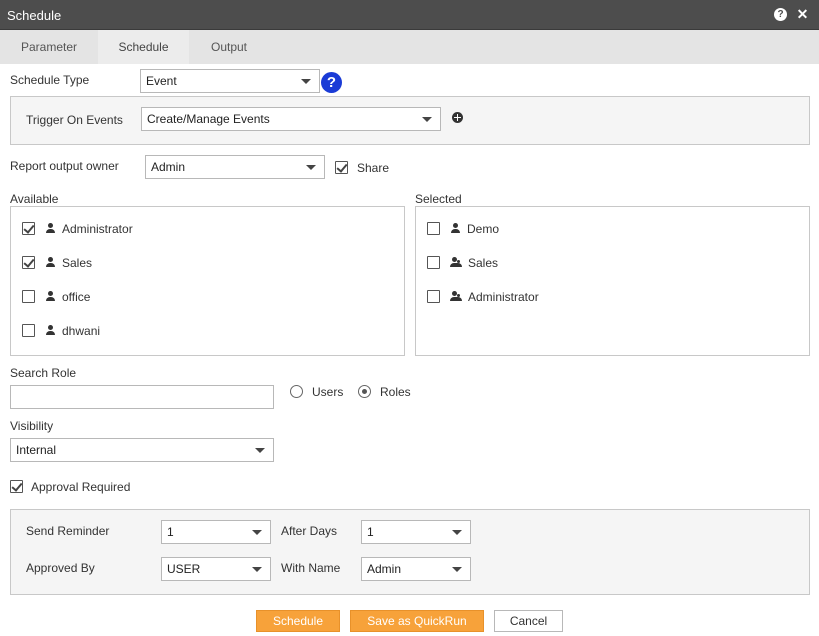  I want to click on item-label: office, so click(76, 297).